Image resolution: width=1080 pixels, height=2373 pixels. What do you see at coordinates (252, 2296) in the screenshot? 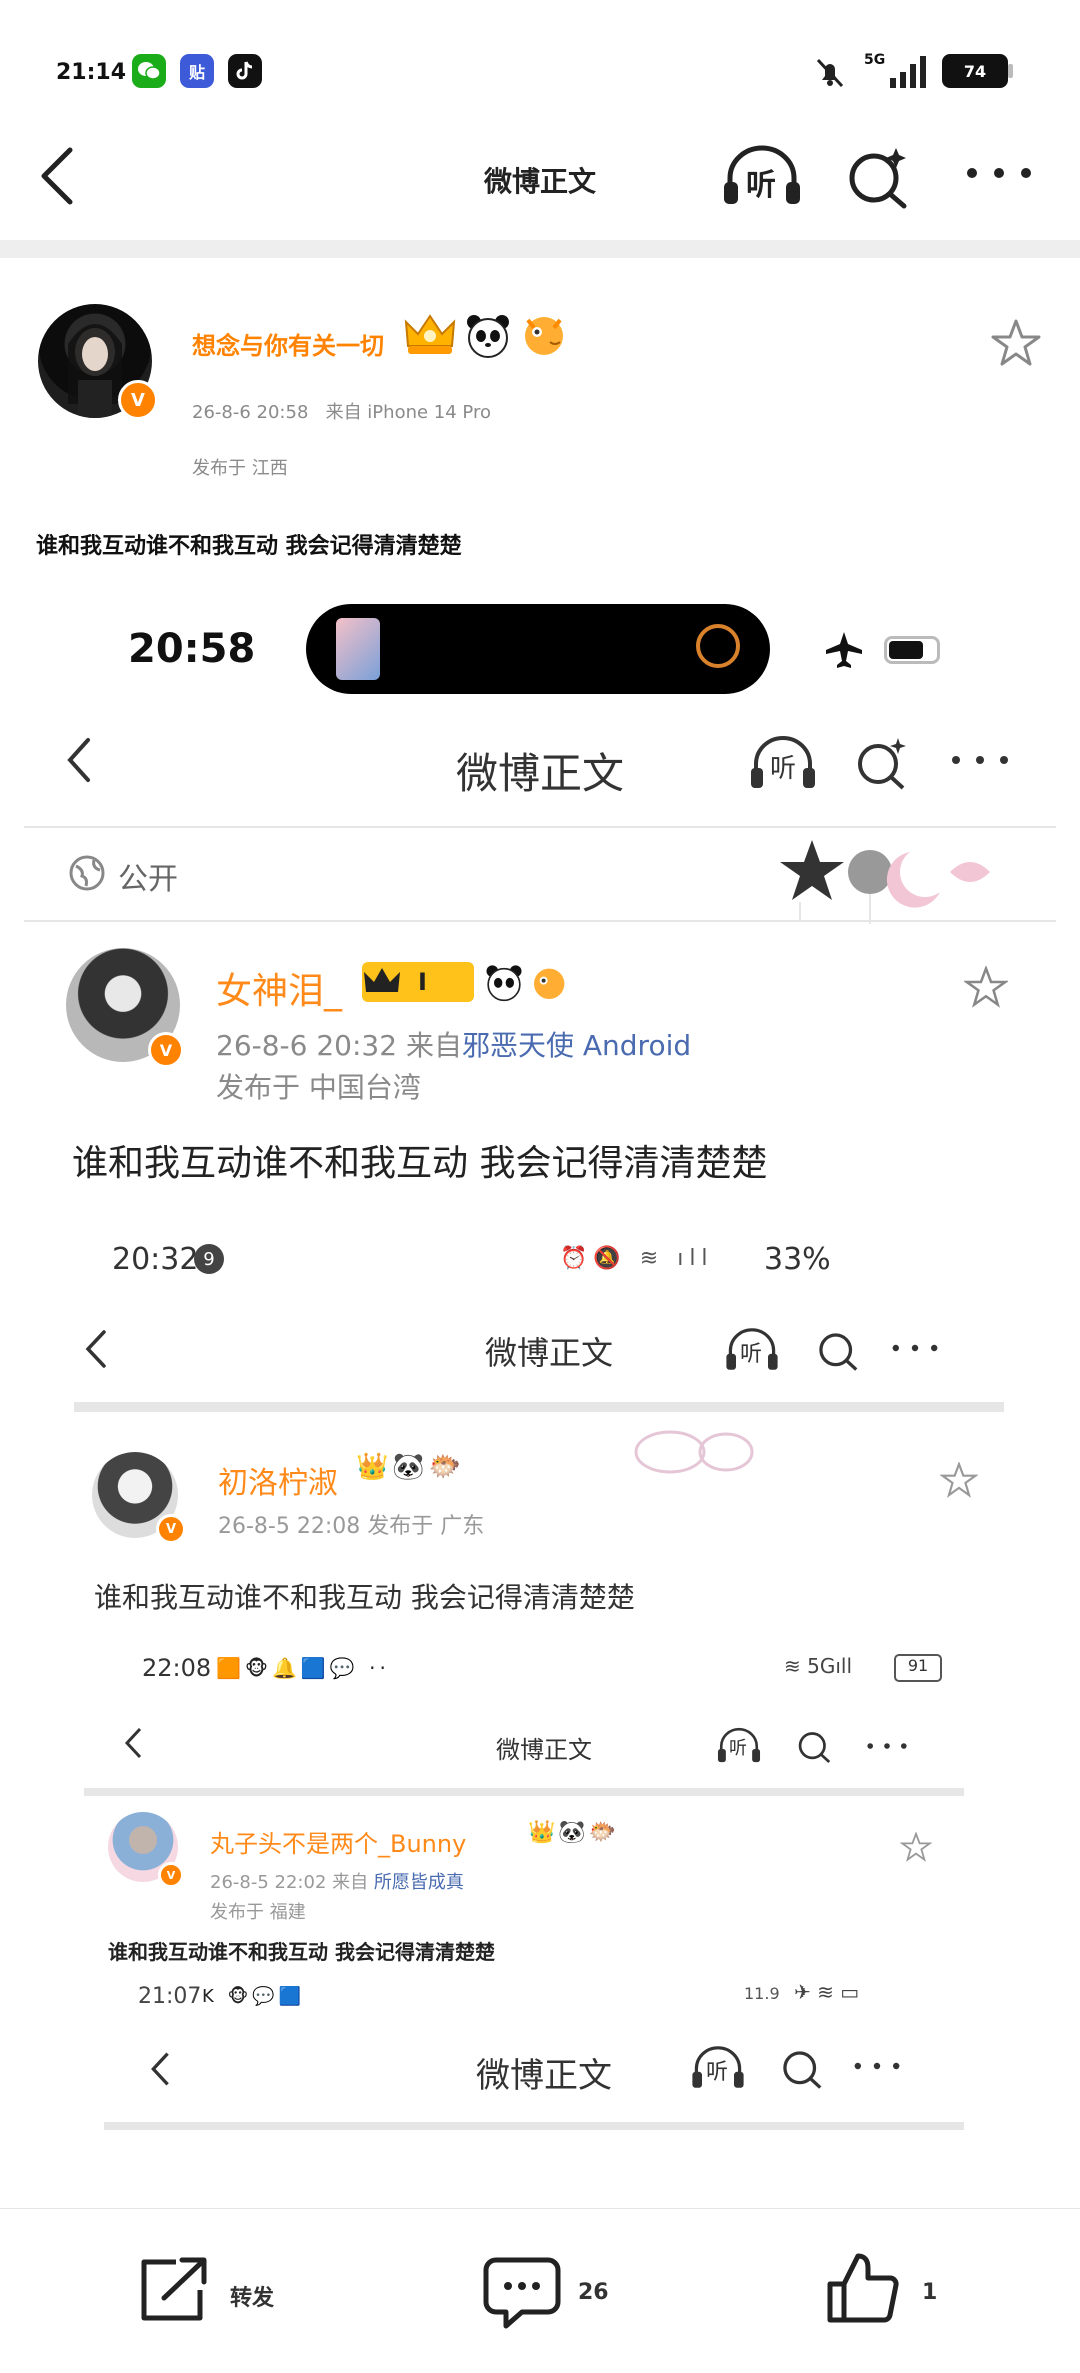
I see `repost-label: 转发` at bounding box center [252, 2296].